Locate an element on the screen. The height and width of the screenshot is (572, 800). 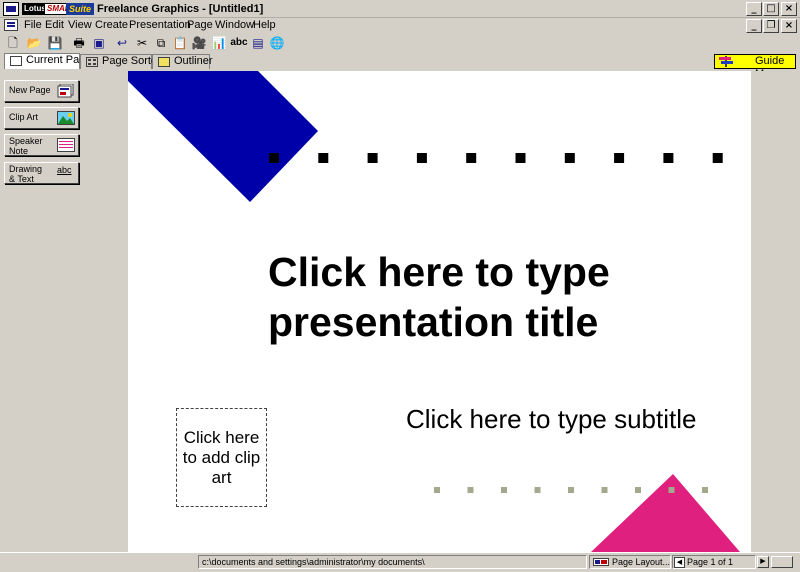
subtitle-placeholder: Click here to type subtitle is located at coordinates (571, 419).